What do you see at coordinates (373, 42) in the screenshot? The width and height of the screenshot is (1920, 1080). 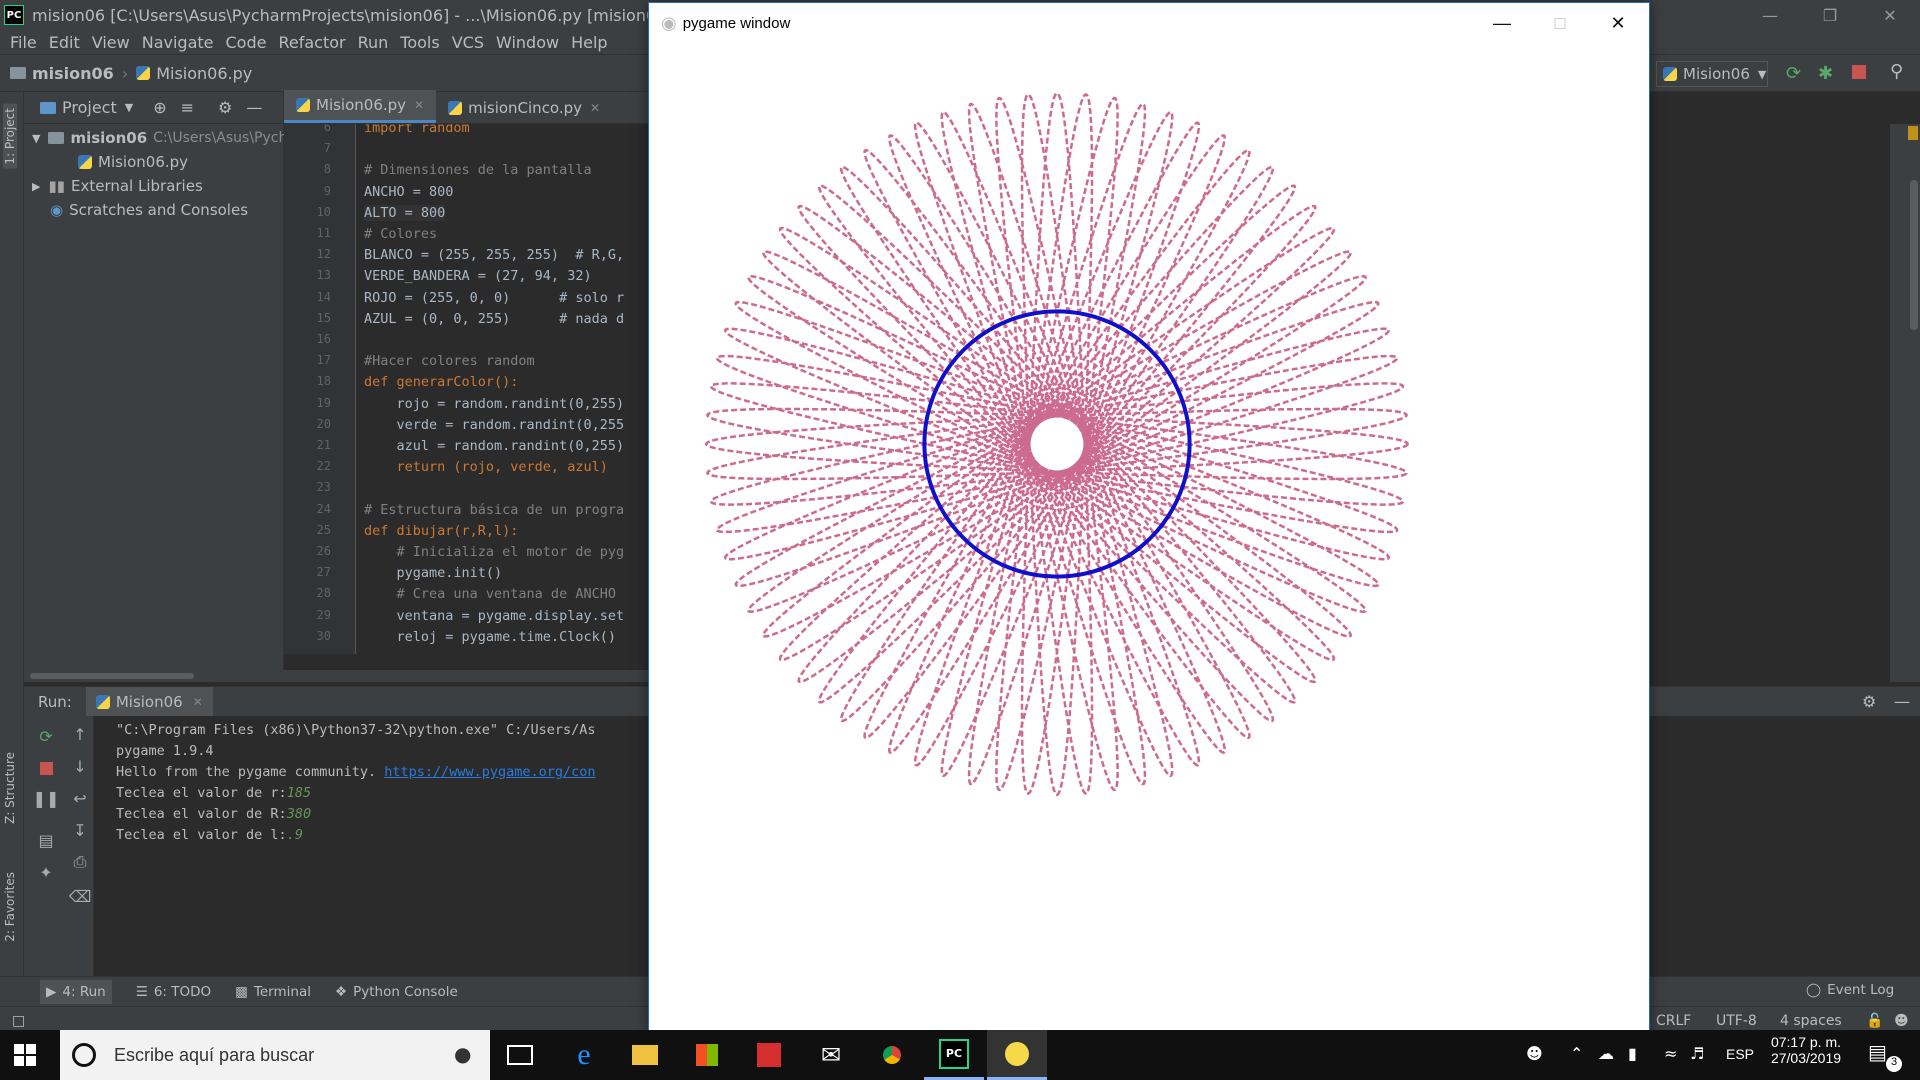 I see `menu-run: Run` at bounding box center [373, 42].